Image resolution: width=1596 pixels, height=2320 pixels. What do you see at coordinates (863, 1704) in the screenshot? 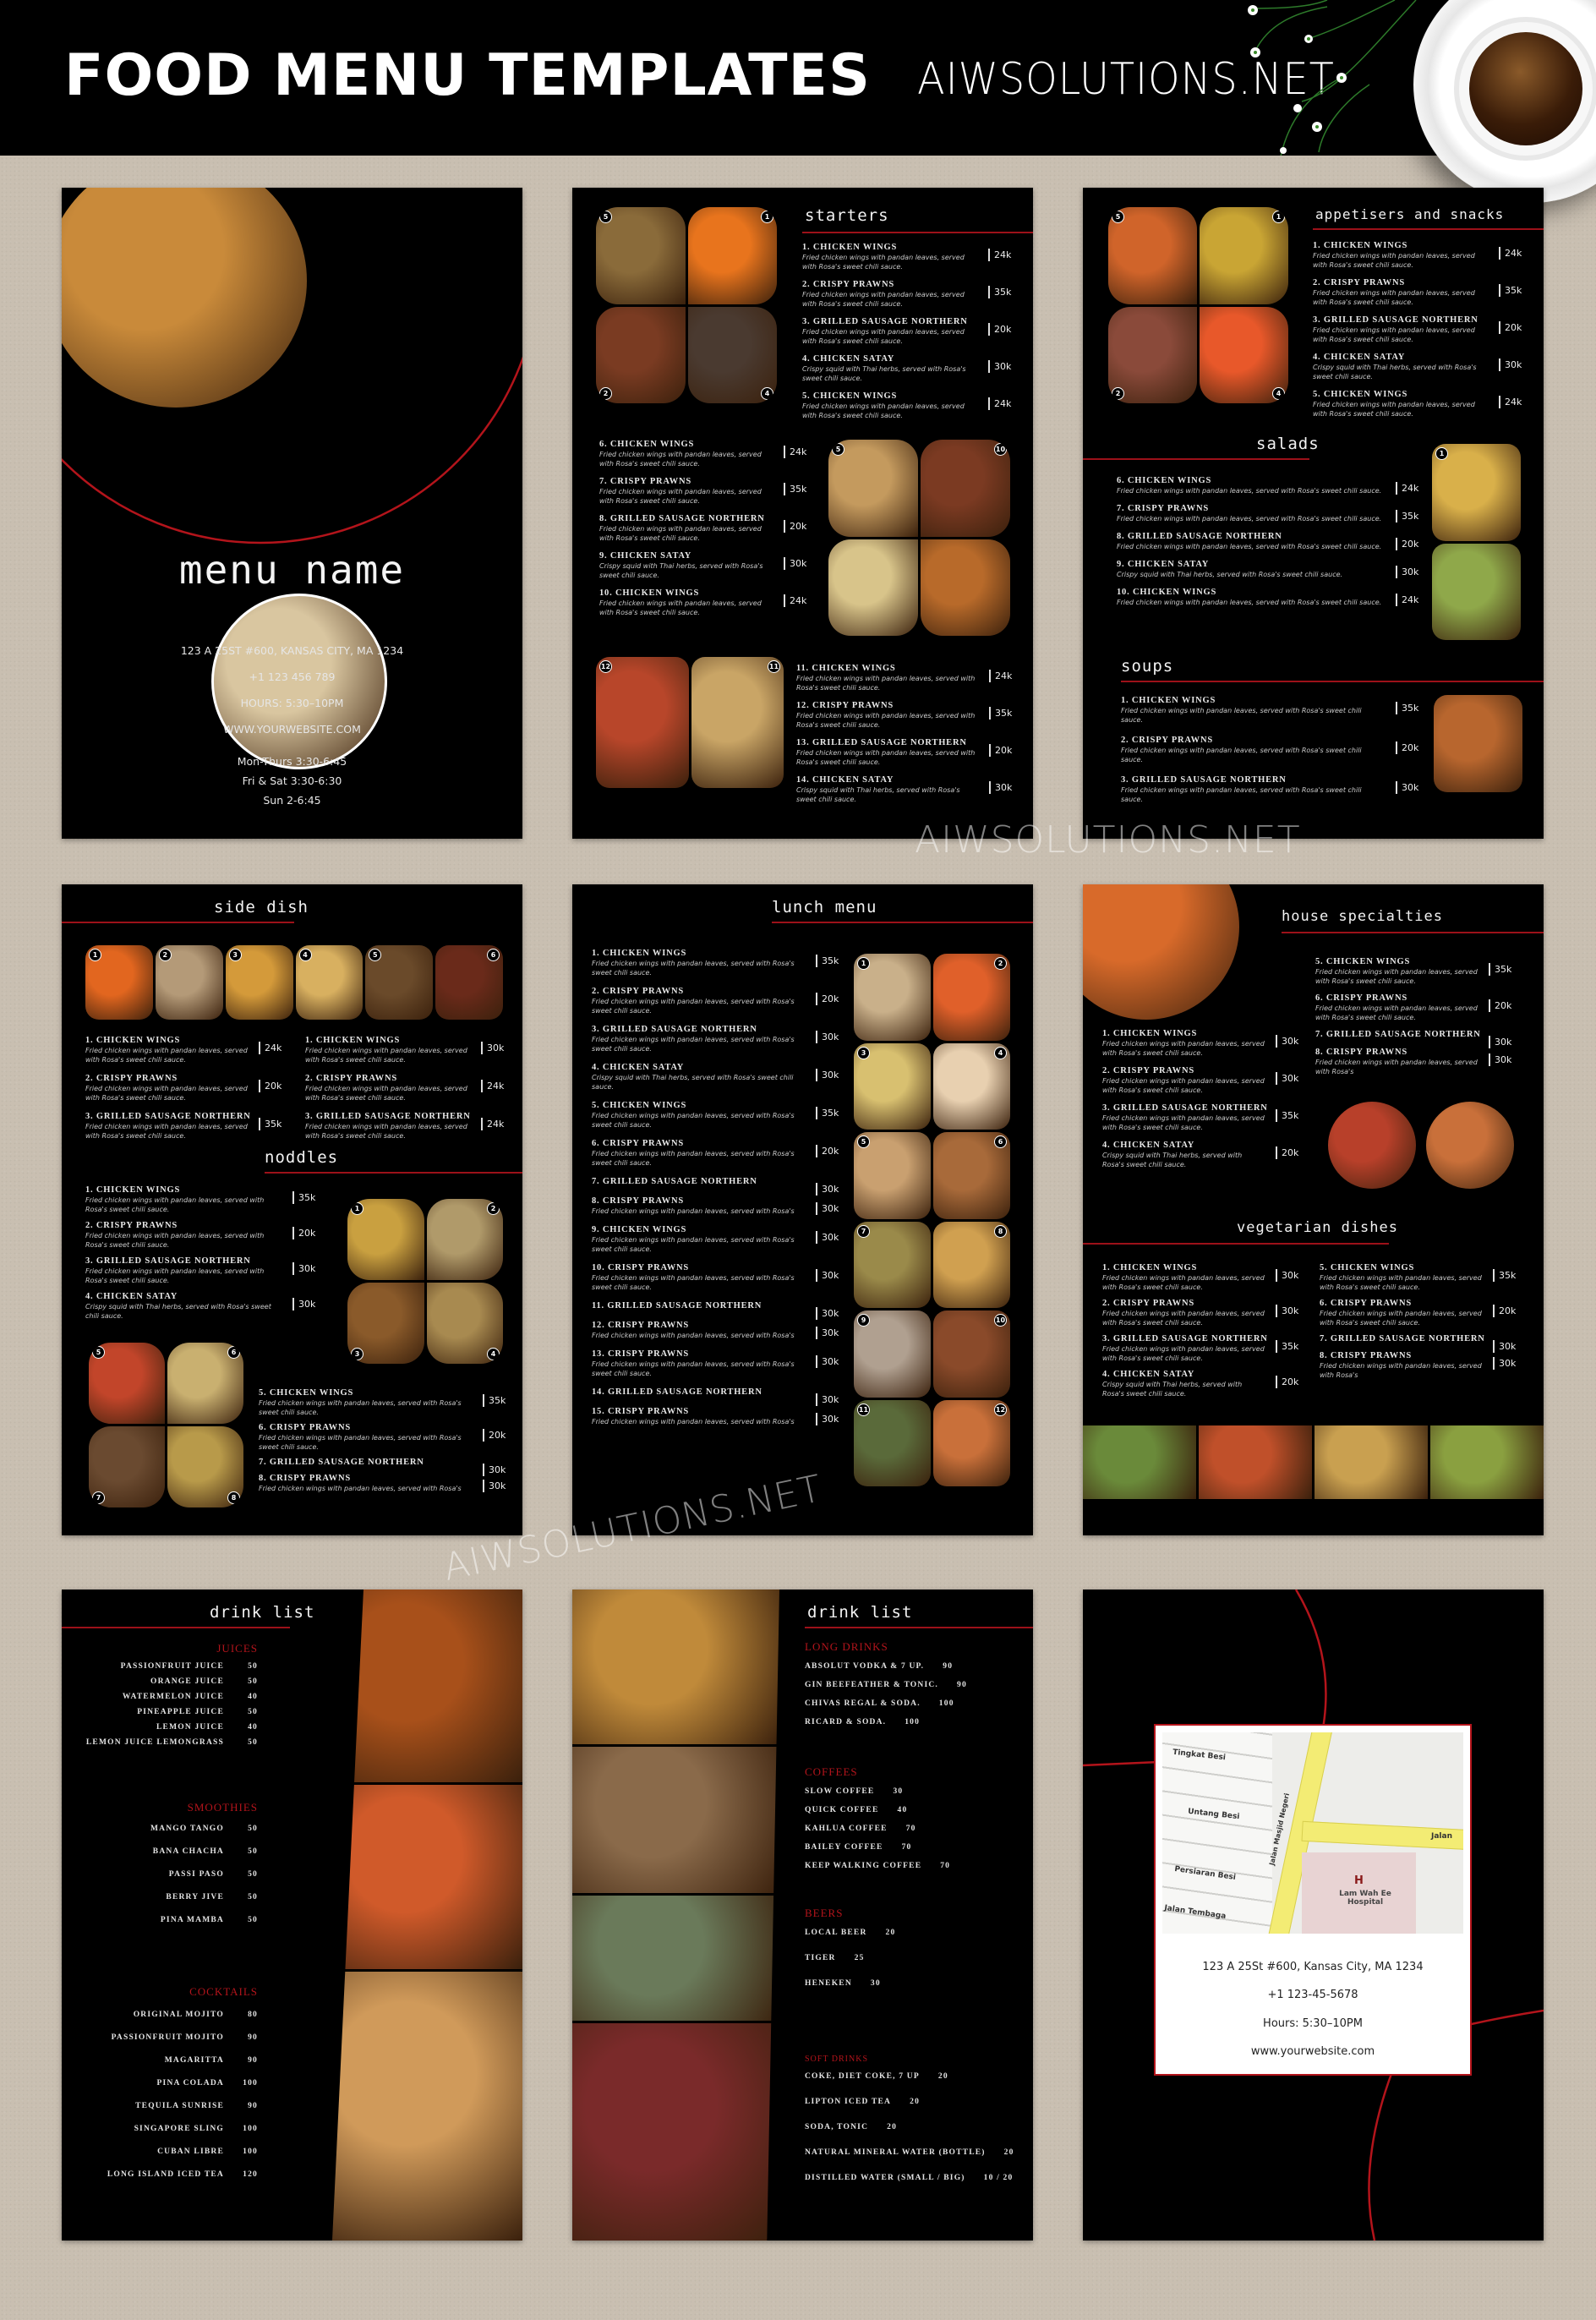
I see `drink-name: CHIVAS REGAL & SODA.` at bounding box center [863, 1704].